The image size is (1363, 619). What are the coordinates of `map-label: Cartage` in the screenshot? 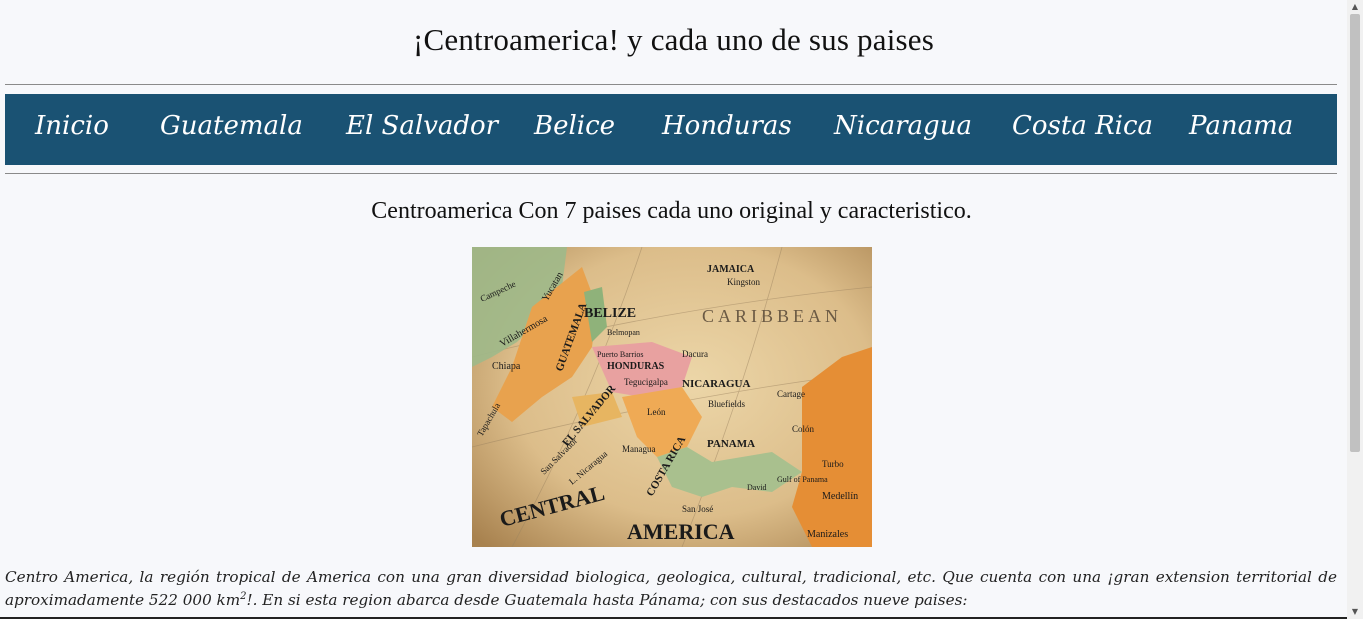 It's located at (791, 394).